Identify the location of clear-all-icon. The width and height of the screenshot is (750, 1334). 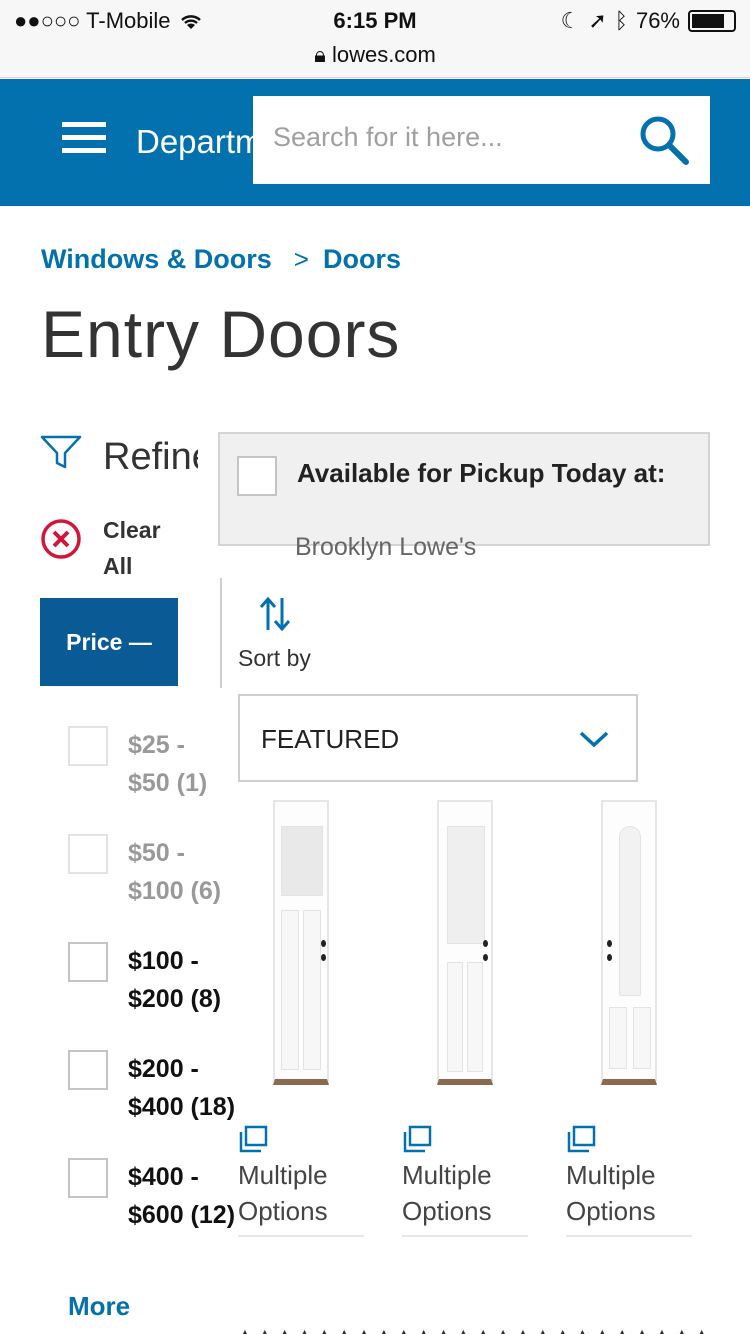
(61, 539).